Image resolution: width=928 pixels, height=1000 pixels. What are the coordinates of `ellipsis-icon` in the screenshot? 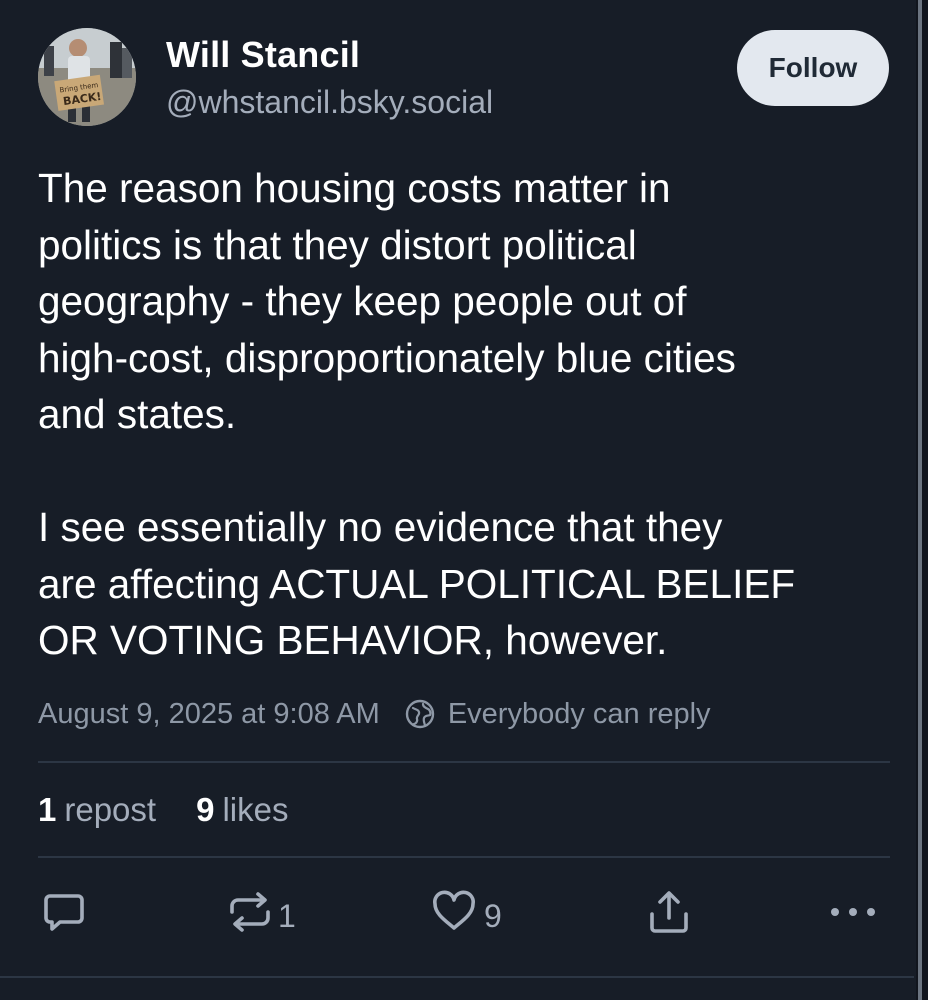 It's located at (853, 916).